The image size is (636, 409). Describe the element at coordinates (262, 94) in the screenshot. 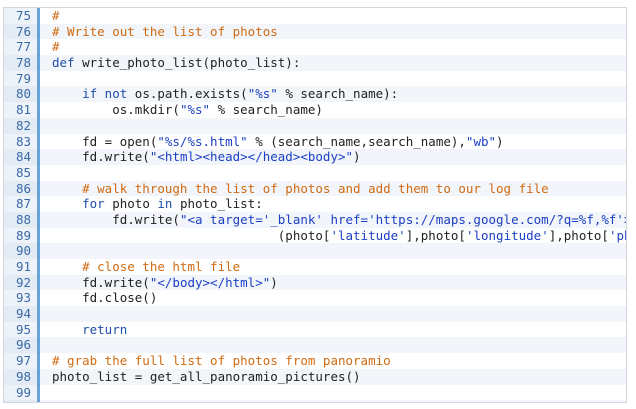

I see `code-token: "%s"` at that location.